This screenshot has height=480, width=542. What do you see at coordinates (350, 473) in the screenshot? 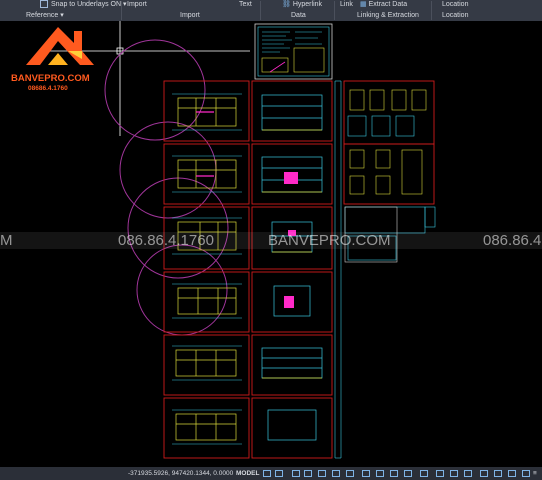
I see `object-snap-icon` at bounding box center [350, 473].